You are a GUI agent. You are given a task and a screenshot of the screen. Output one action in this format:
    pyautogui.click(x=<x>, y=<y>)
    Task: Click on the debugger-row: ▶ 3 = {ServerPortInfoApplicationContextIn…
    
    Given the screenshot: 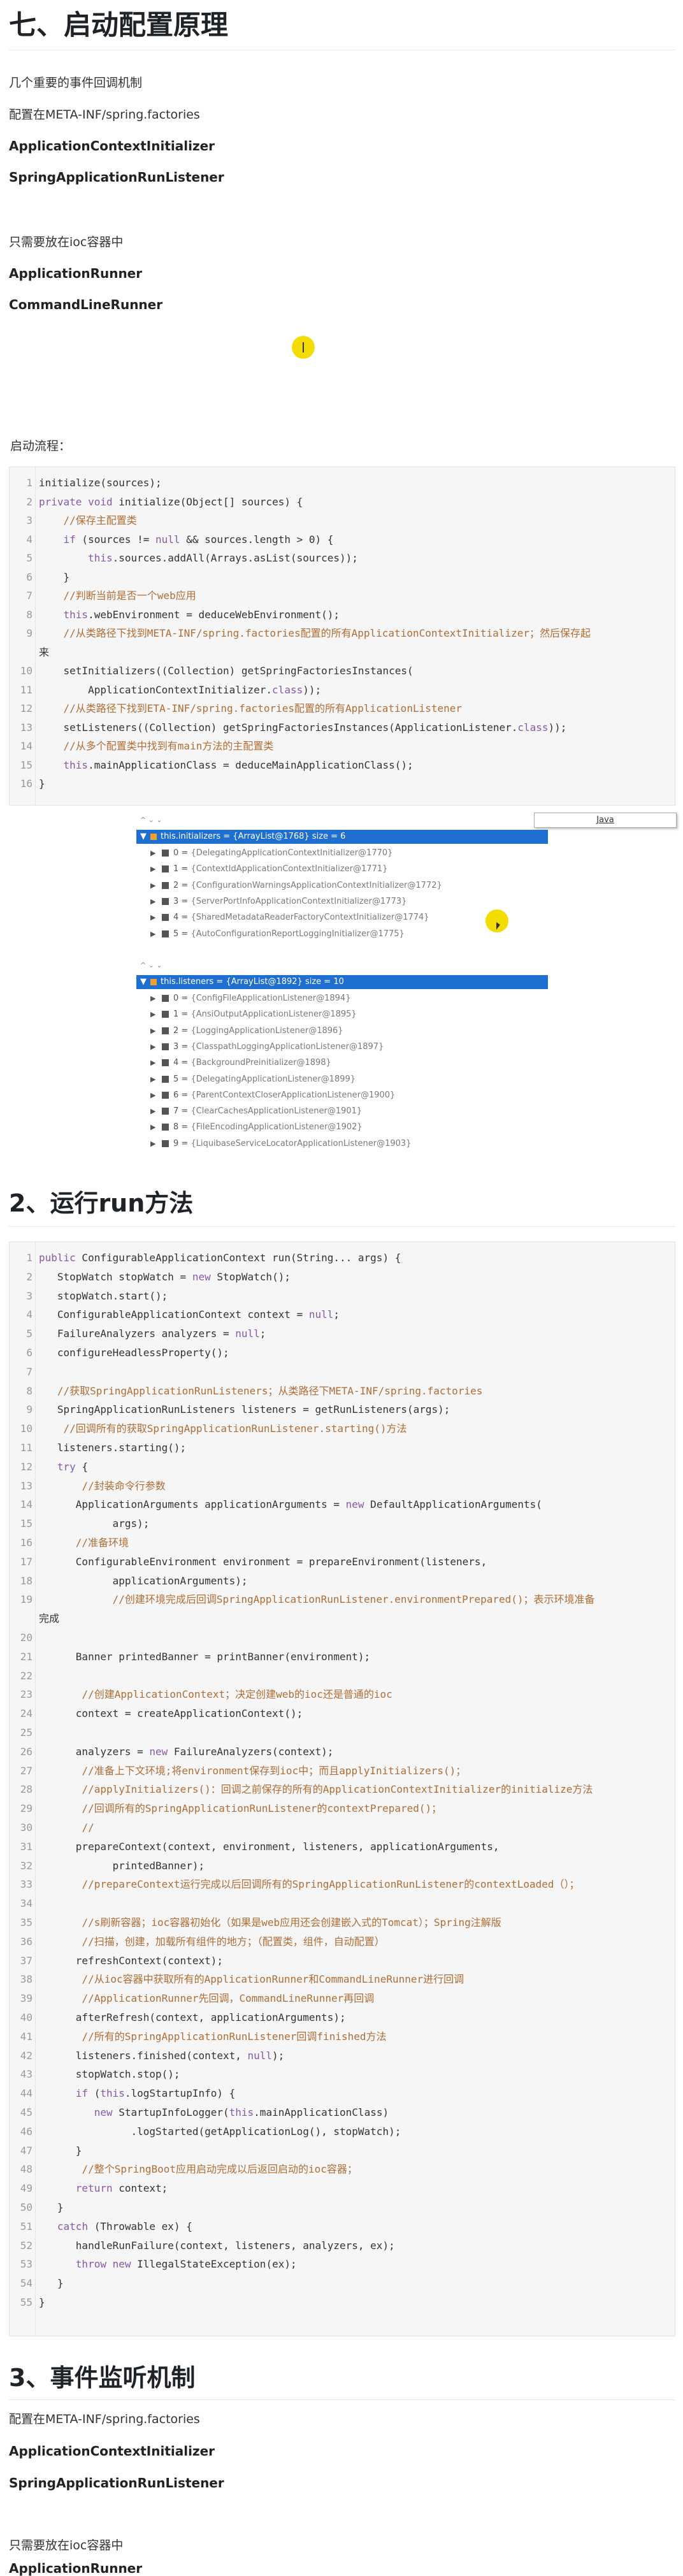 What is the action you would take?
    pyautogui.click(x=342, y=901)
    